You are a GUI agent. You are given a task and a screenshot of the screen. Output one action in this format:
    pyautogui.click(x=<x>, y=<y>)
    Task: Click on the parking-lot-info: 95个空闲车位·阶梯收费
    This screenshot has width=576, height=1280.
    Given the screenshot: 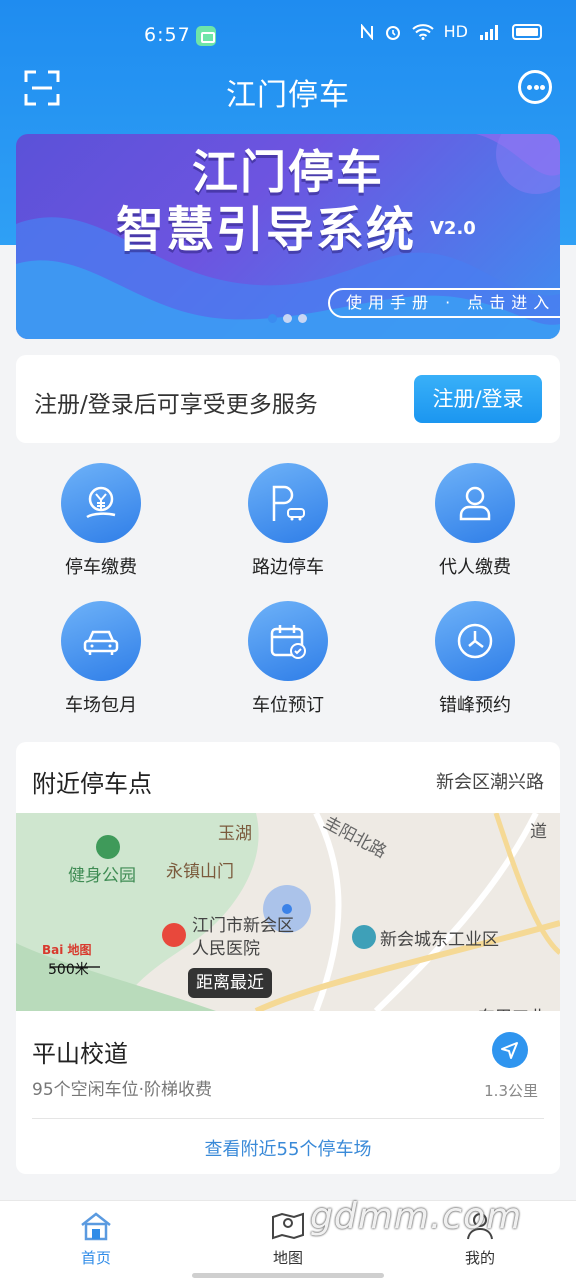 What is the action you would take?
    pyautogui.click(x=122, y=1090)
    